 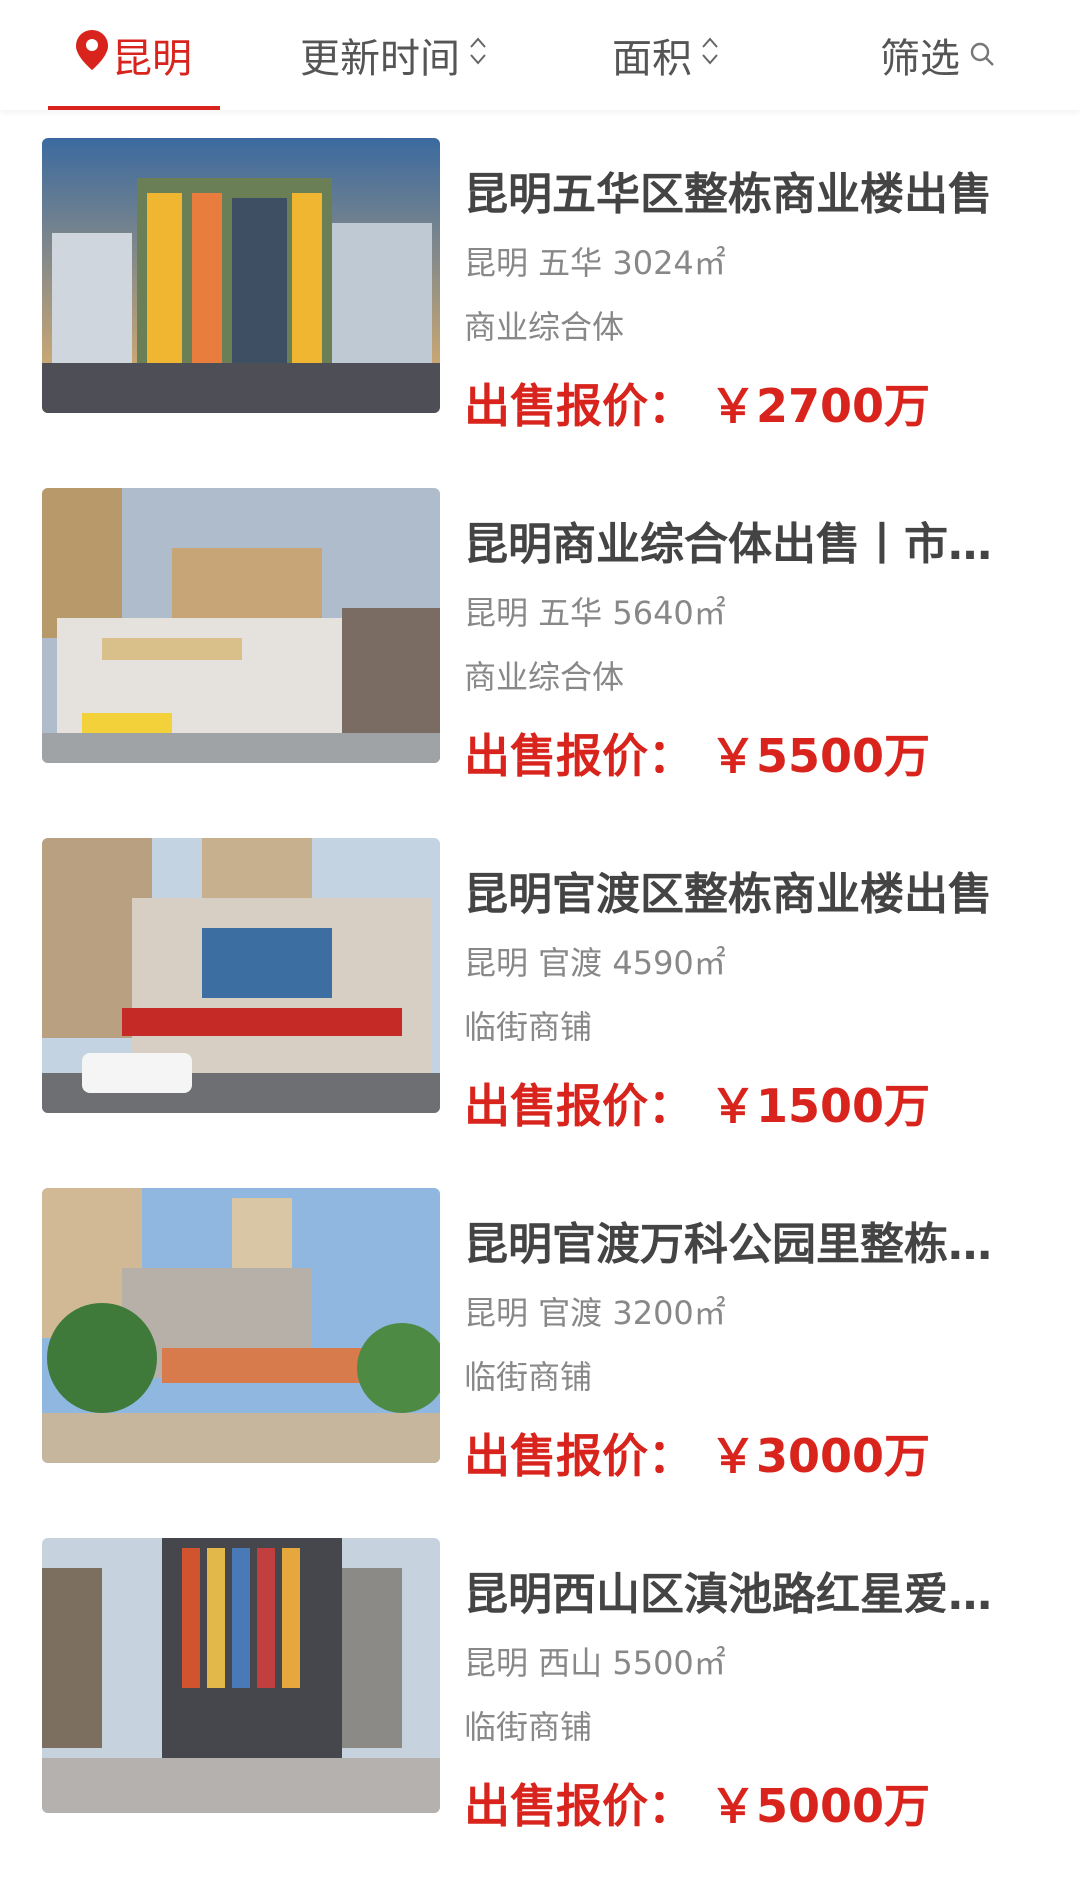 What do you see at coordinates (595, 963) in the screenshot?
I see `listing-location-area: 昆明 官渡 4590㎡` at bounding box center [595, 963].